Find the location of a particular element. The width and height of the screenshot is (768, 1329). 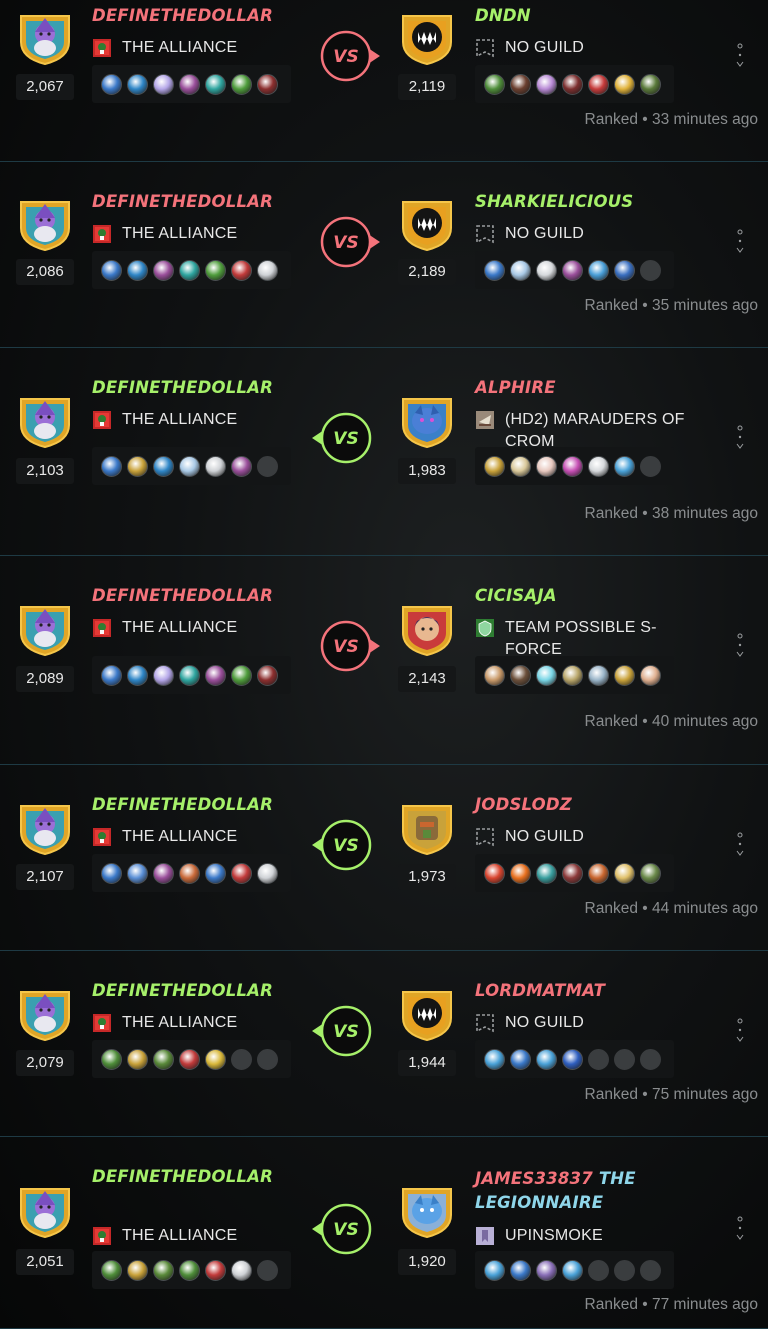

player-guild: TEAM POSSIBLE S-FORCE is located at coordinates (585, 639).